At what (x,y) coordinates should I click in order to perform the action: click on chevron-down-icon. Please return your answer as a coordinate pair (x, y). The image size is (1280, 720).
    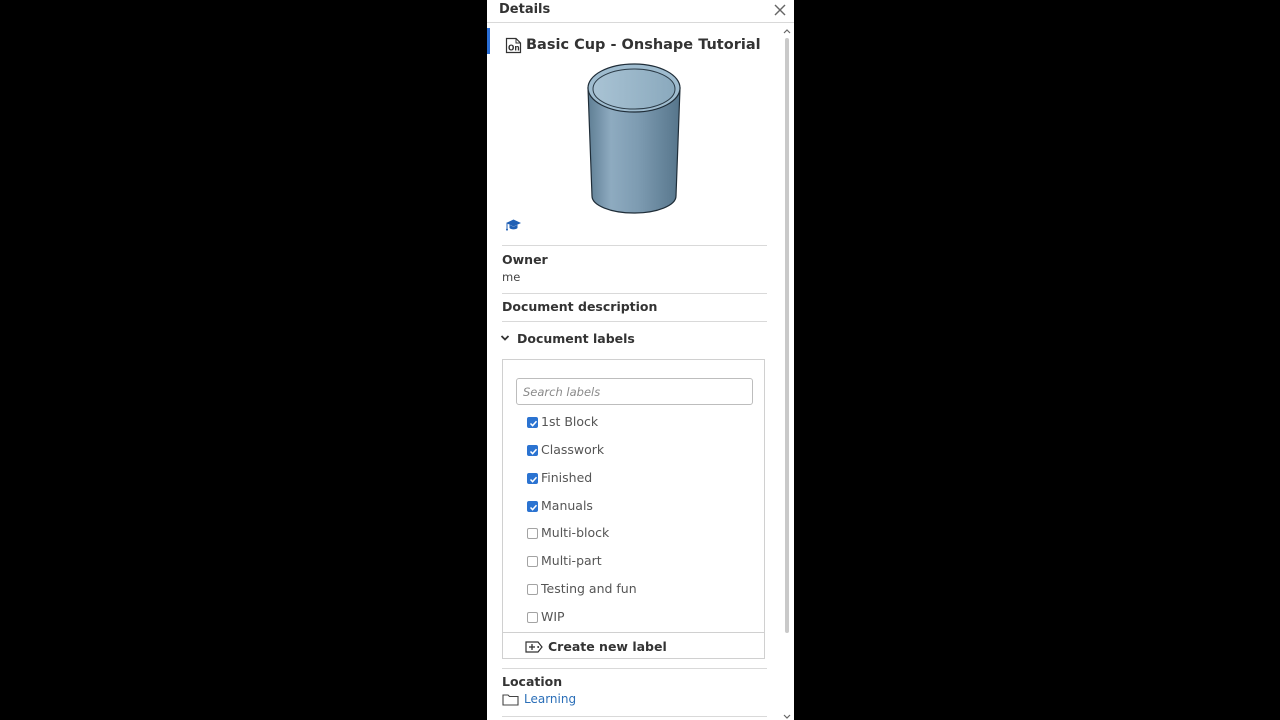
    Looking at the image, I should click on (505, 338).